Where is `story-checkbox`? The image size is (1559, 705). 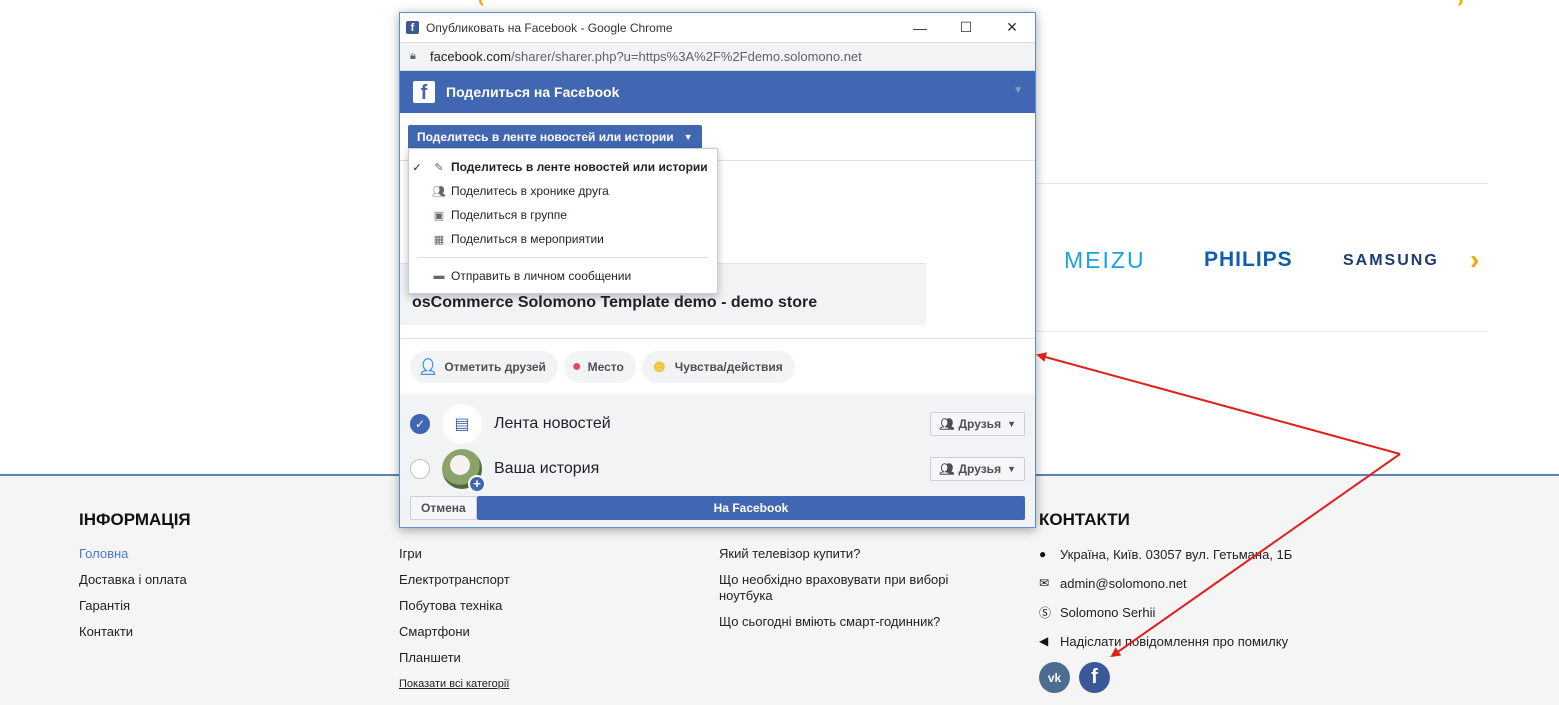
story-checkbox is located at coordinates (420, 469).